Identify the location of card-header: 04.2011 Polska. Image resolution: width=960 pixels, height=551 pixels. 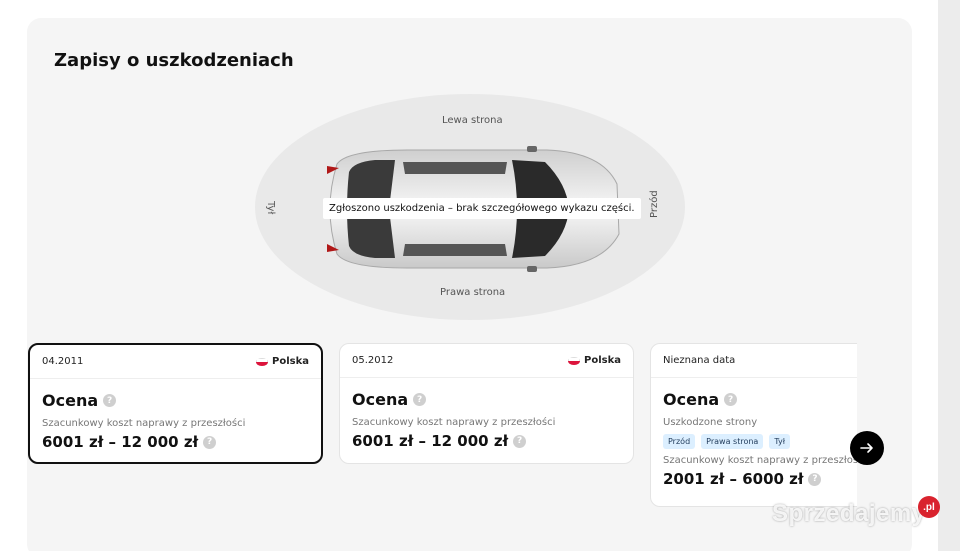
(175, 362).